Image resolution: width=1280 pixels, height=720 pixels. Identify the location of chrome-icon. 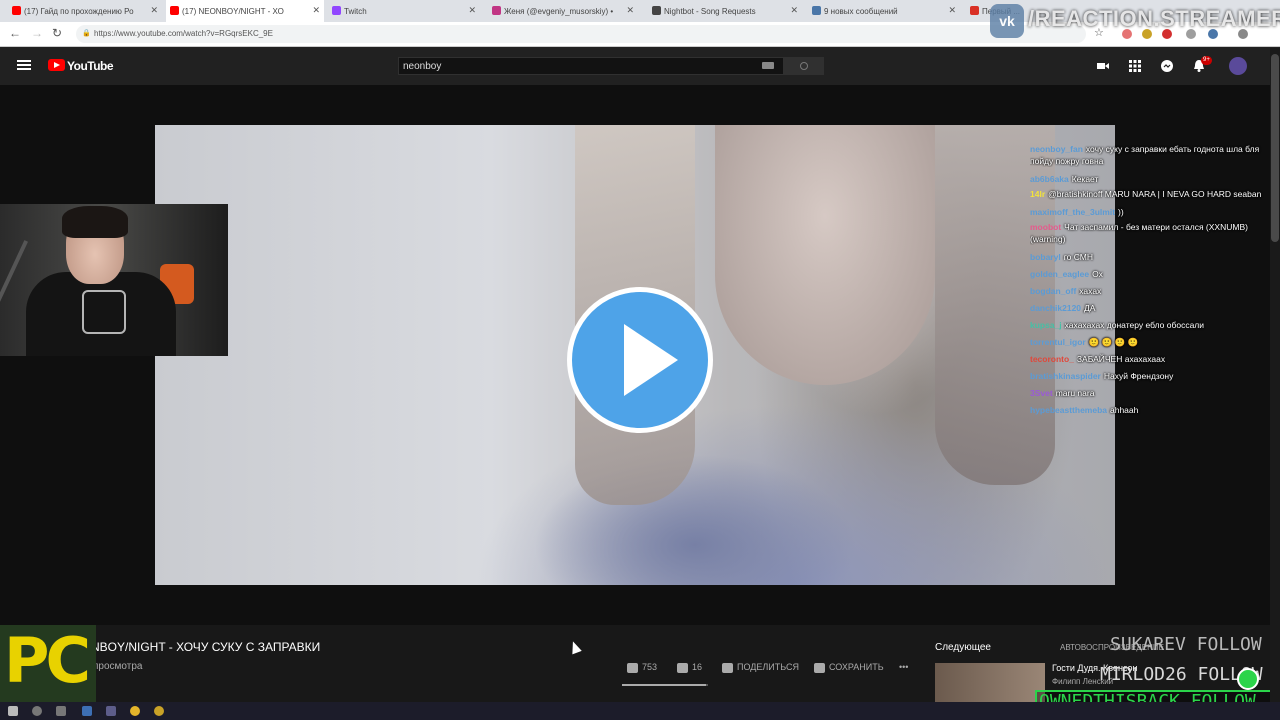
(135, 711).